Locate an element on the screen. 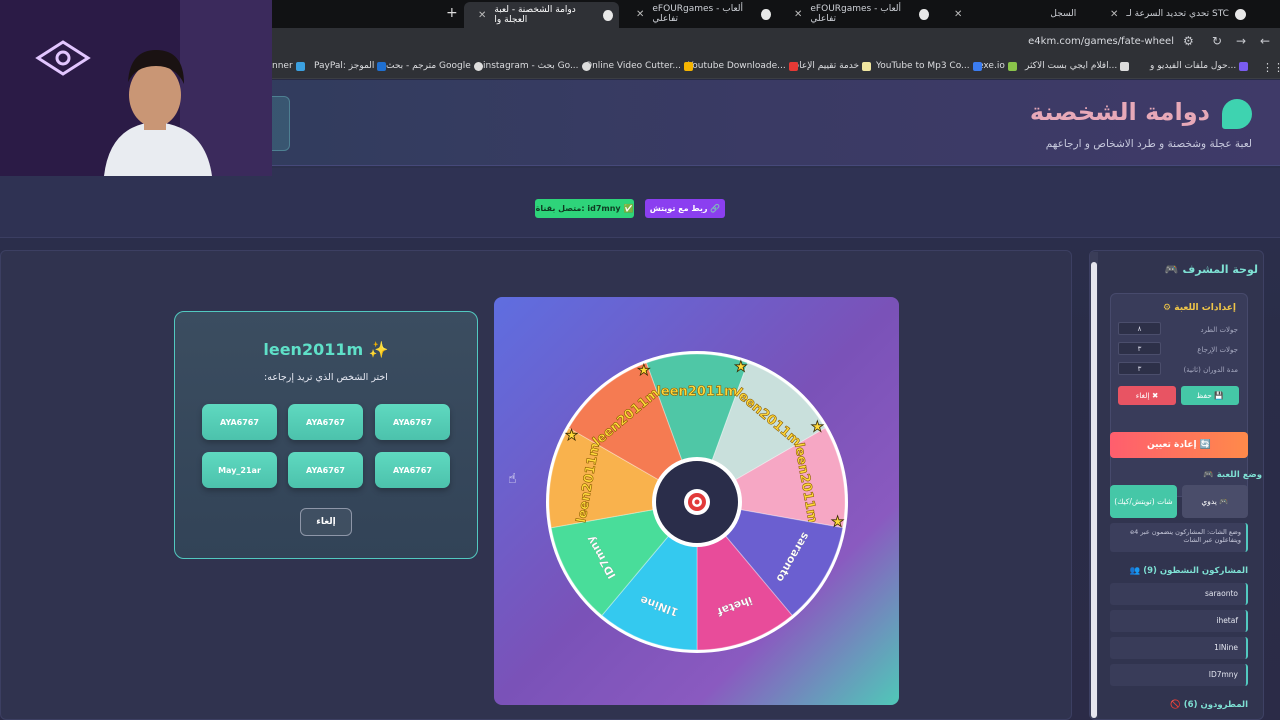 Image resolution: width=1280 pixels, height=720 pixels. game-settings-title: إعدادات اللعبة ⚙ is located at coordinates (1199, 308).